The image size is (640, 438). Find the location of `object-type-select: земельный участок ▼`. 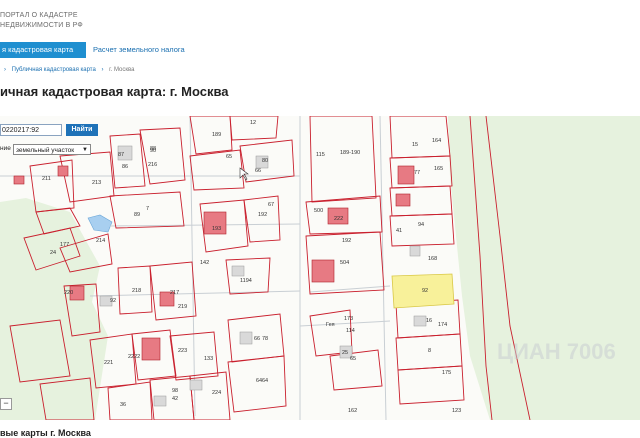

object-type-select: земельный участок ▼ is located at coordinates (52, 149).